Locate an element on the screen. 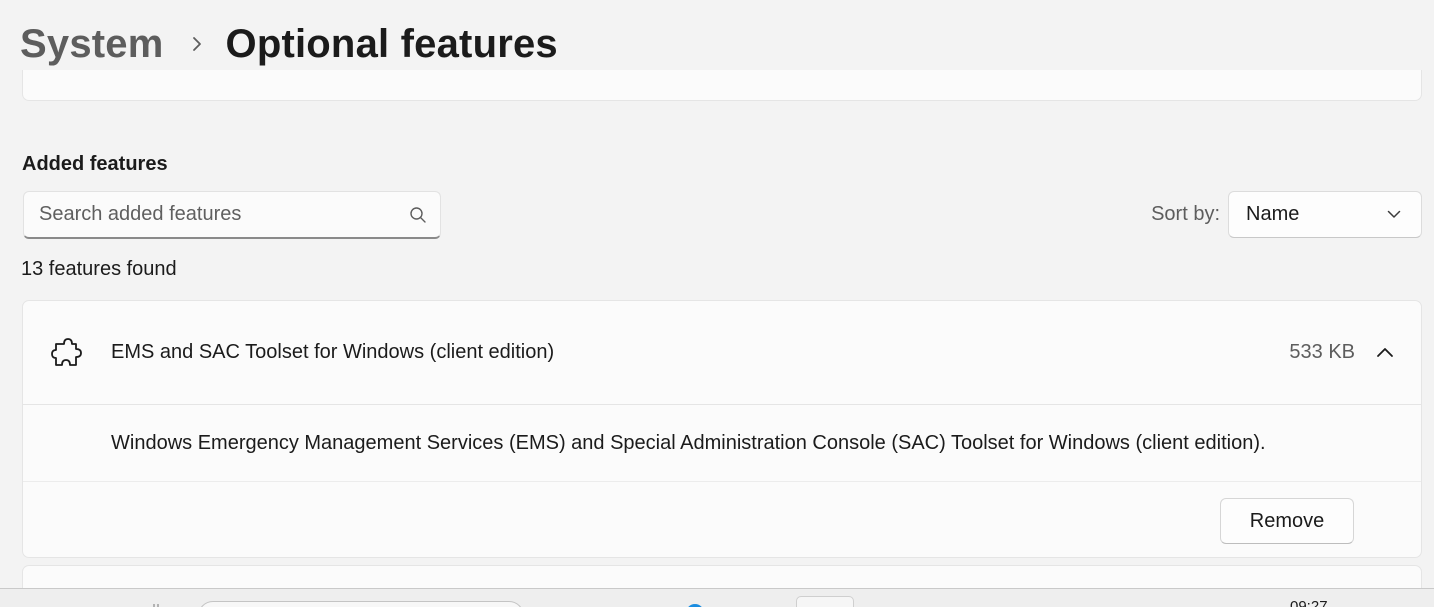 This screenshot has width=1434, height=607. taskbar: 09:27 is located at coordinates (717, 597).